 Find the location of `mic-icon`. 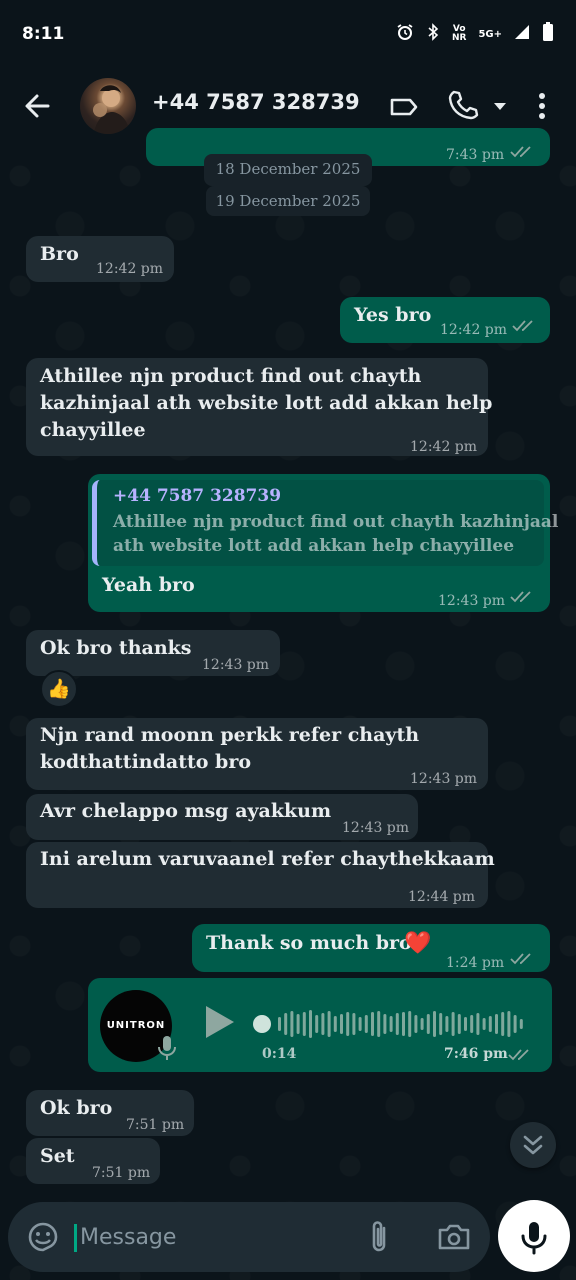

mic-icon is located at coordinates (534, 1238).